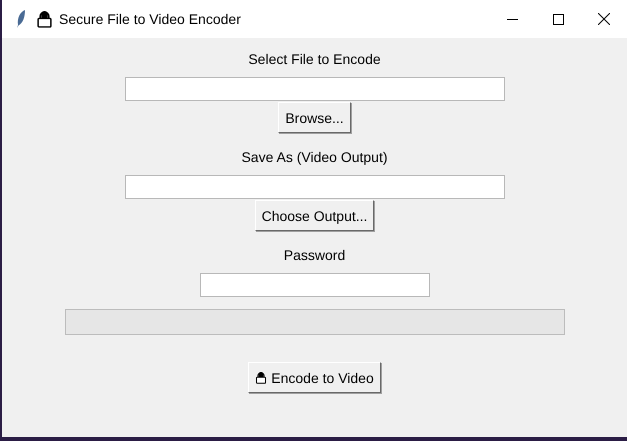 Image resolution: width=627 pixels, height=441 pixels. I want to click on field-label: Select File to Encode, so click(314, 59).